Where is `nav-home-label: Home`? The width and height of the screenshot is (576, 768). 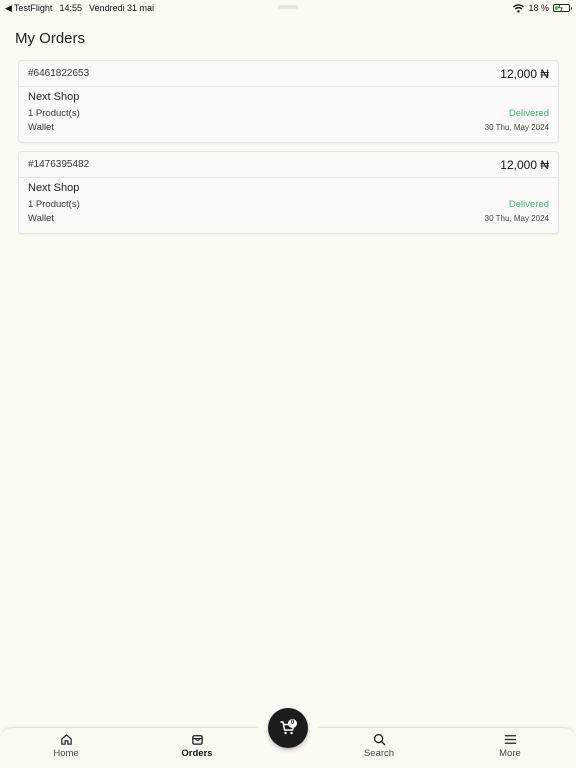 nav-home-label: Home is located at coordinates (66, 753).